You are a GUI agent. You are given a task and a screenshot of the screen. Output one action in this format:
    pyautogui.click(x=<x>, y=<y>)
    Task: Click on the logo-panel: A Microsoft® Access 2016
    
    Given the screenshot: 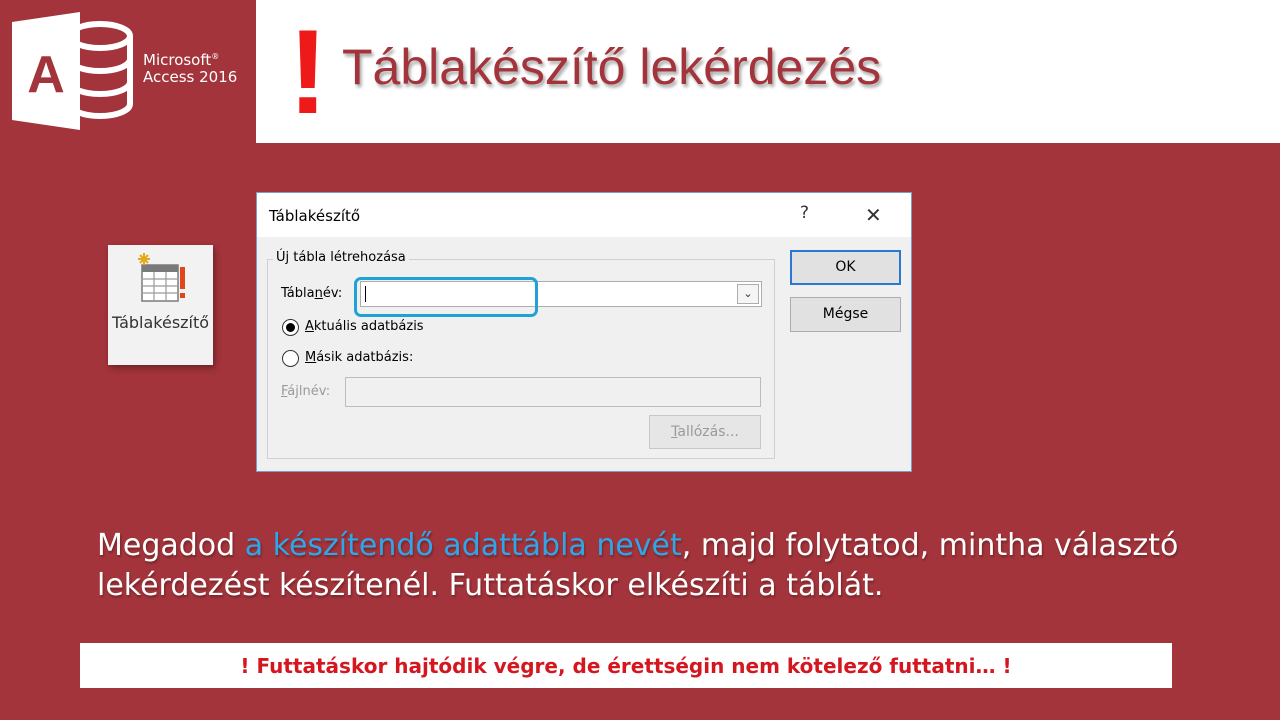 What is the action you would take?
    pyautogui.click(x=128, y=71)
    